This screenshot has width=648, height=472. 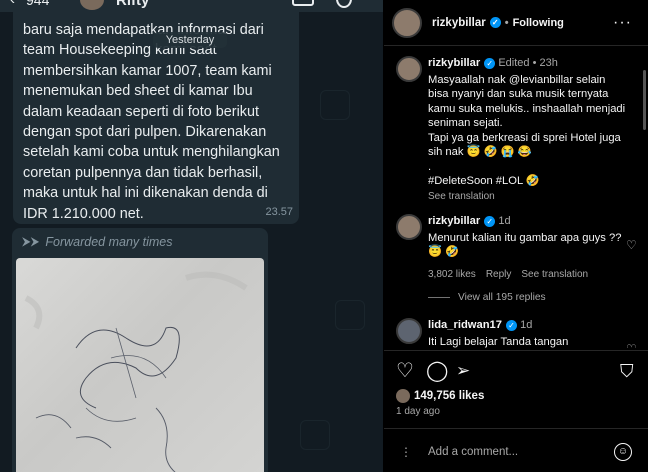 I want to click on comments-scrollbar, so click(x=644, y=100).